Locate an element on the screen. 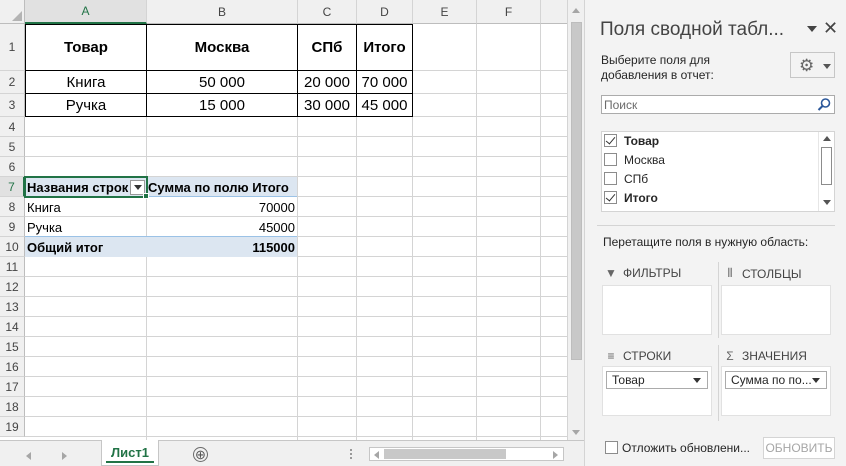 The height and width of the screenshot is (466, 846). filters-label: ФИЛЬТРЫ is located at coordinates (652, 273).